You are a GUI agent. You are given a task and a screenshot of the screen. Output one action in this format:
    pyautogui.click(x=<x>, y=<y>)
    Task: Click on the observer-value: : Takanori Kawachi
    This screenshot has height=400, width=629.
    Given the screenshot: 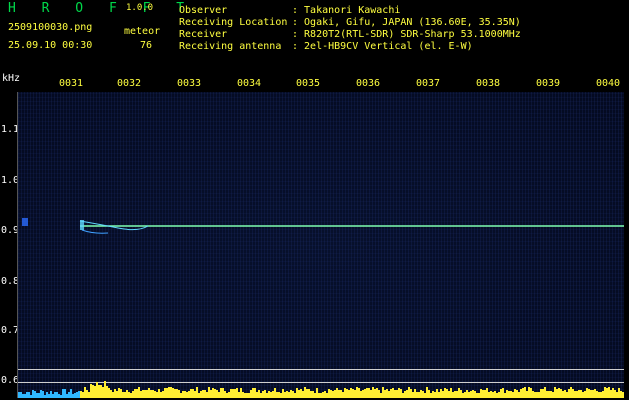 What is the action you would take?
    pyautogui.click(x=346, y=10)
    